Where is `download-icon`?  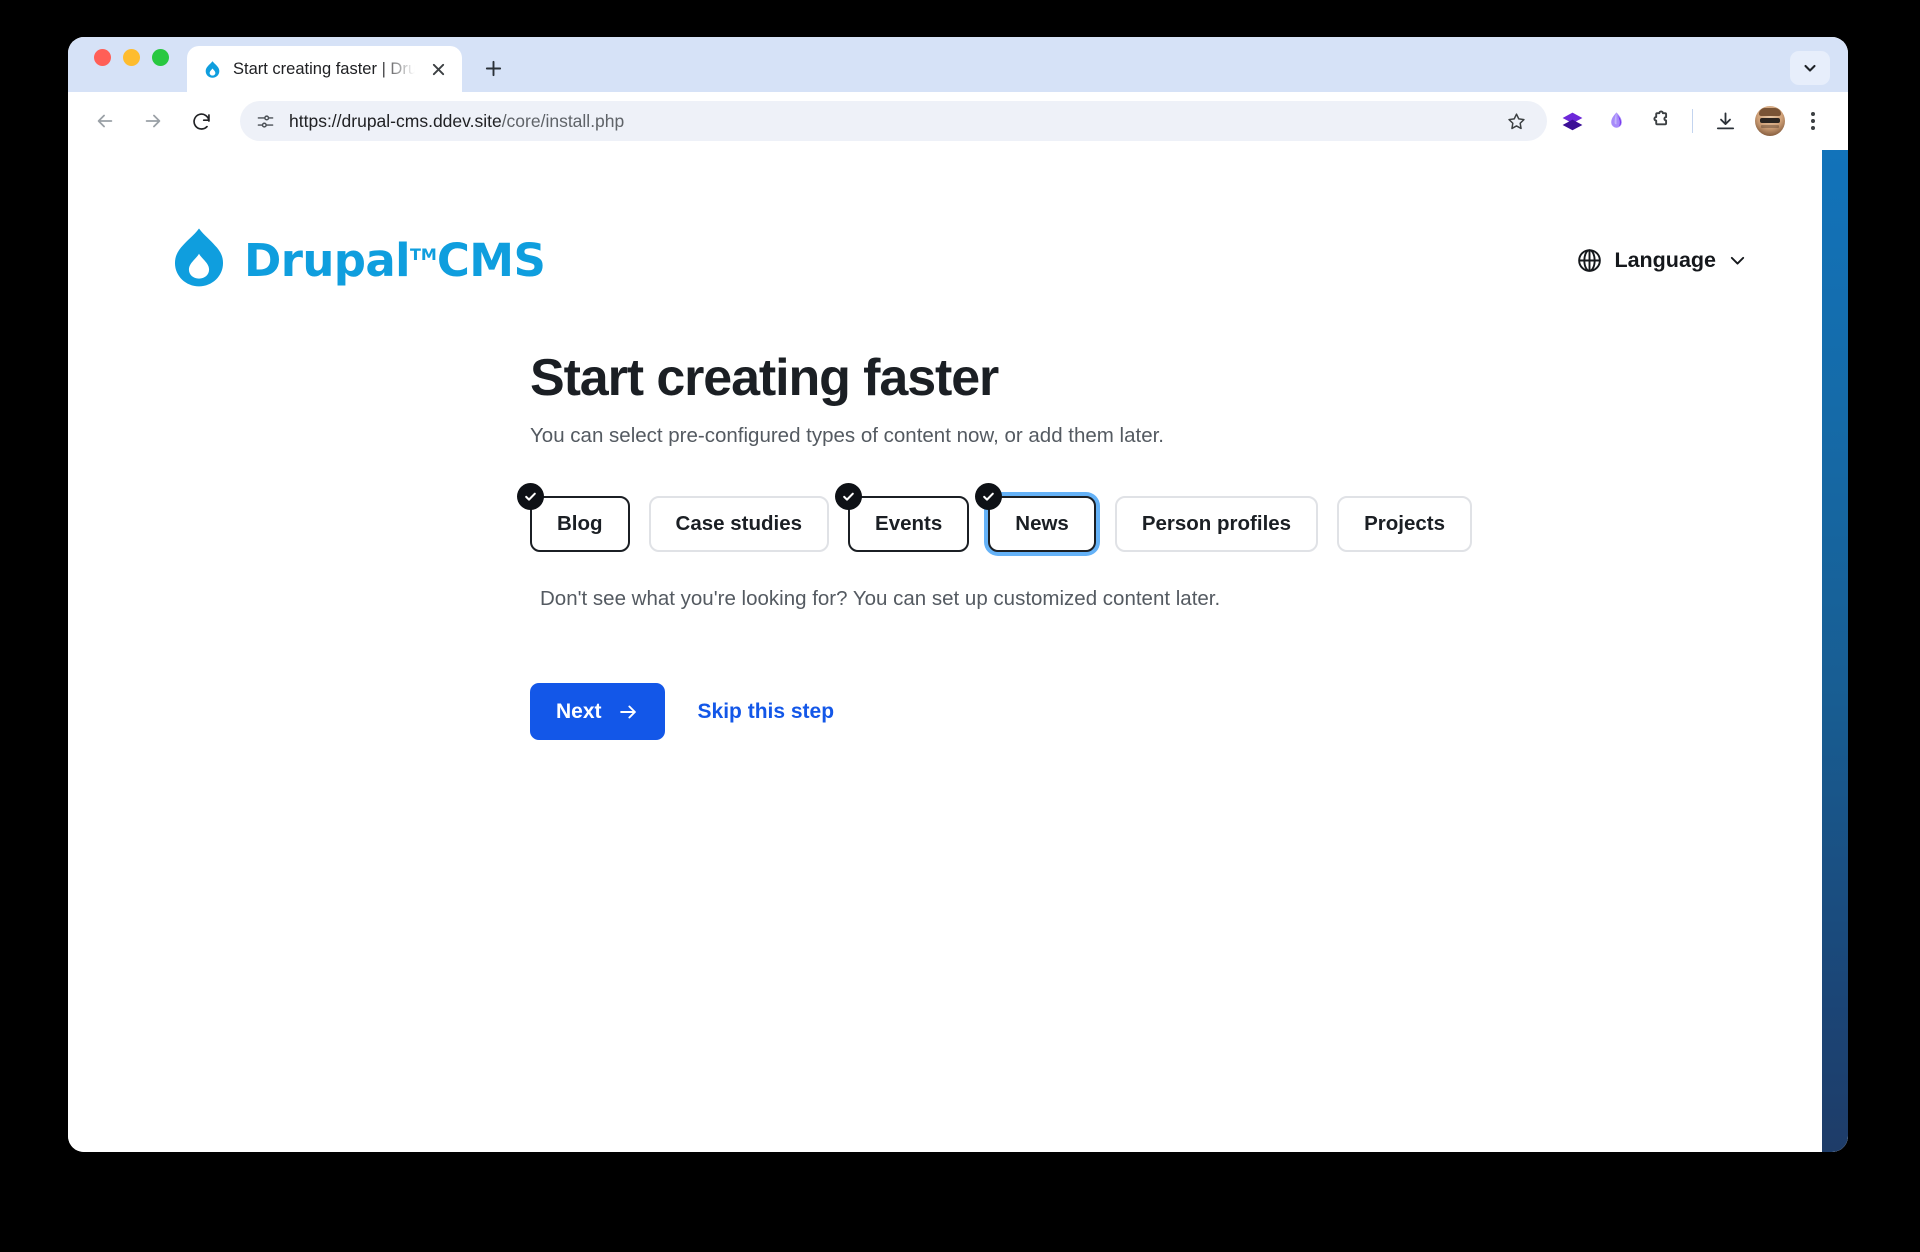 download-icon is located at coordinates (1725, 120).